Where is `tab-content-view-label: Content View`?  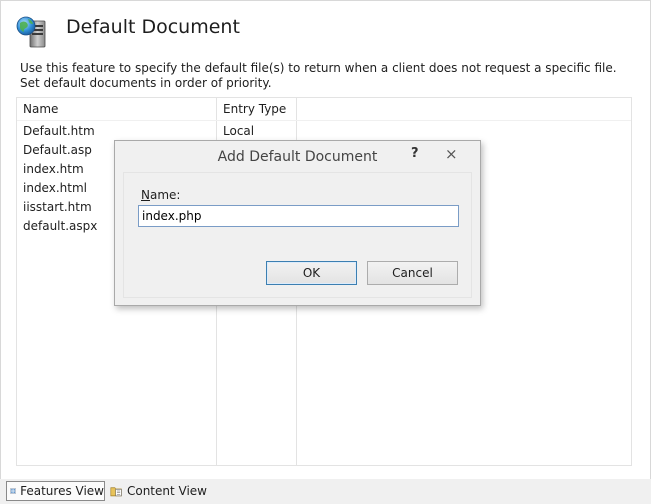 tab-content-view-label: Content View is located at coordinates (166, 491).